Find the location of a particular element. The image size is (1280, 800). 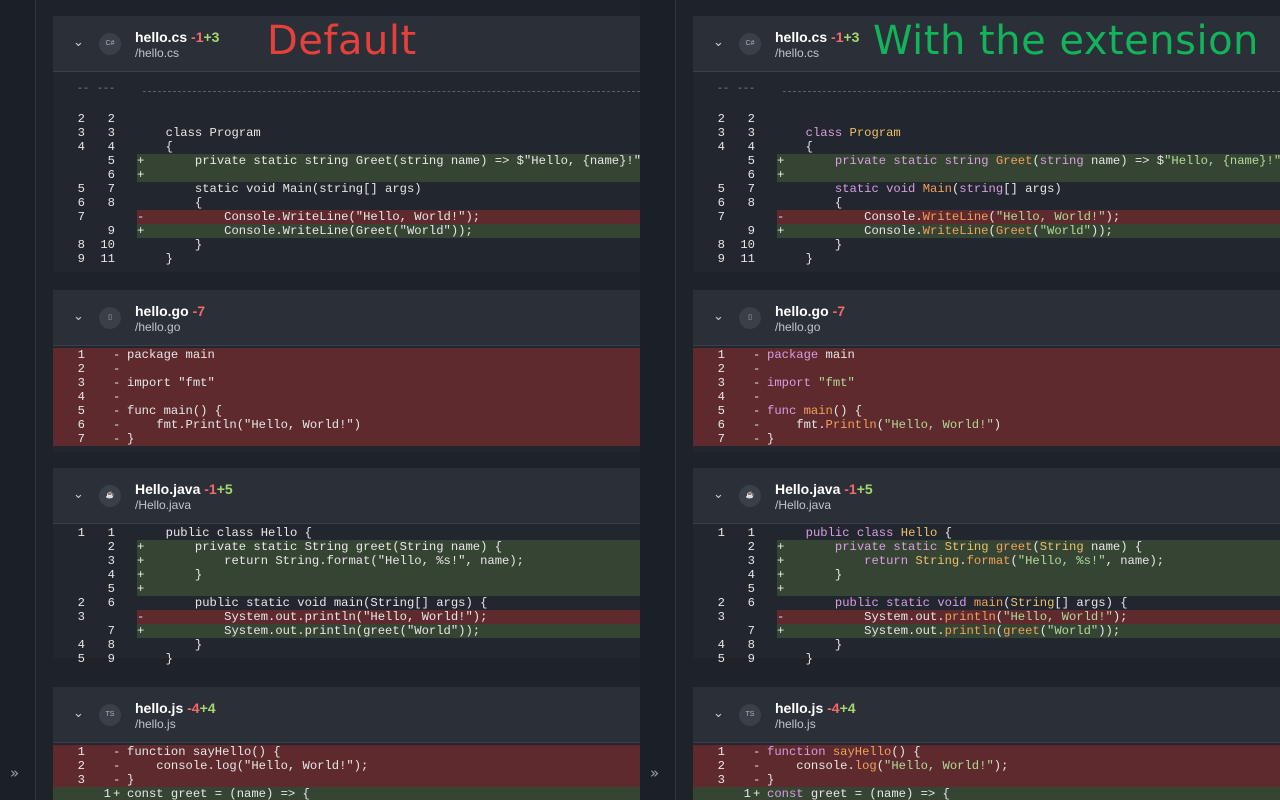

right-expand-icon: » is located at coordinates (654, 773).